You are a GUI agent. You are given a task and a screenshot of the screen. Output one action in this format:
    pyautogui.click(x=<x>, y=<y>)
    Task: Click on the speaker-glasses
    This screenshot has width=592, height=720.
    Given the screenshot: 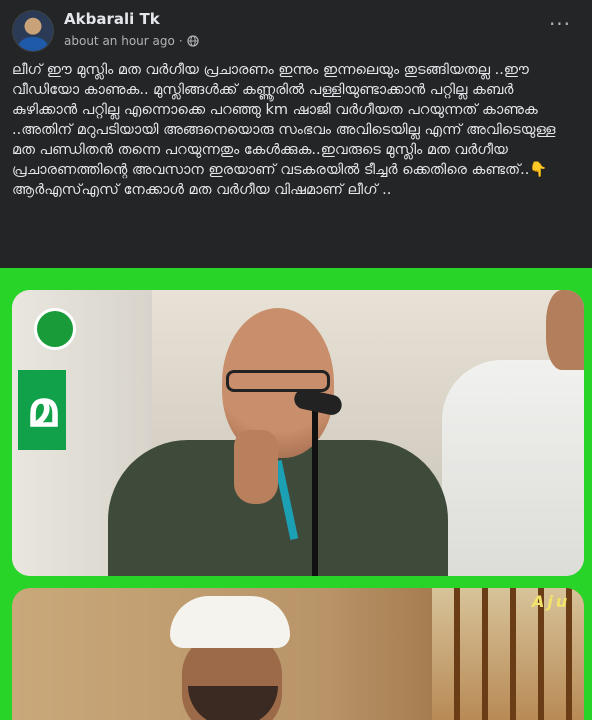 What is the action you would take?
    pyautogui.click(x=278, y=381)
    